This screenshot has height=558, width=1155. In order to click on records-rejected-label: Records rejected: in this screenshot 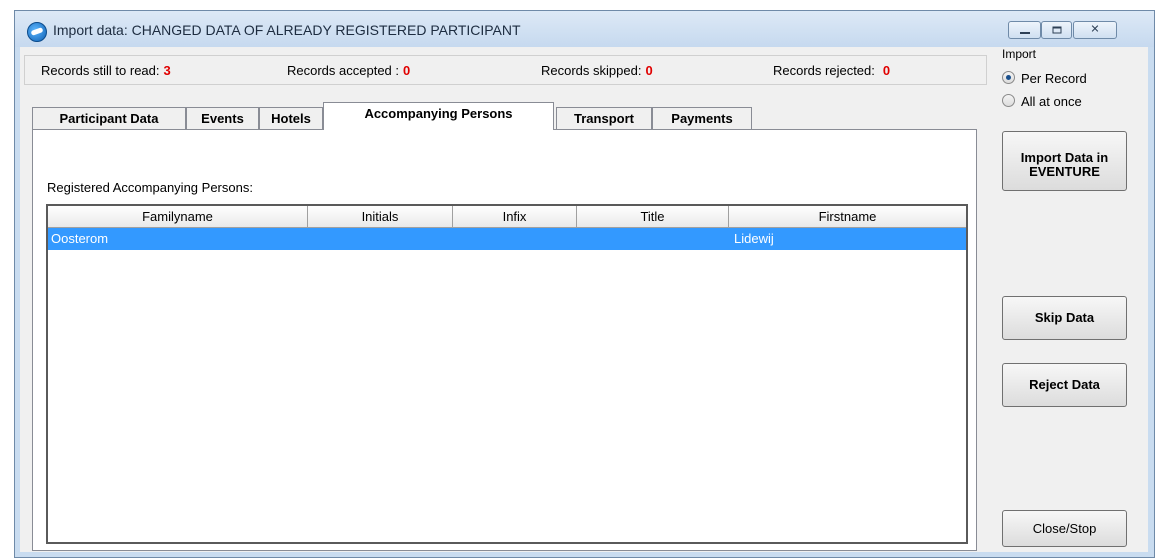, I will do `click(824, 70)`.